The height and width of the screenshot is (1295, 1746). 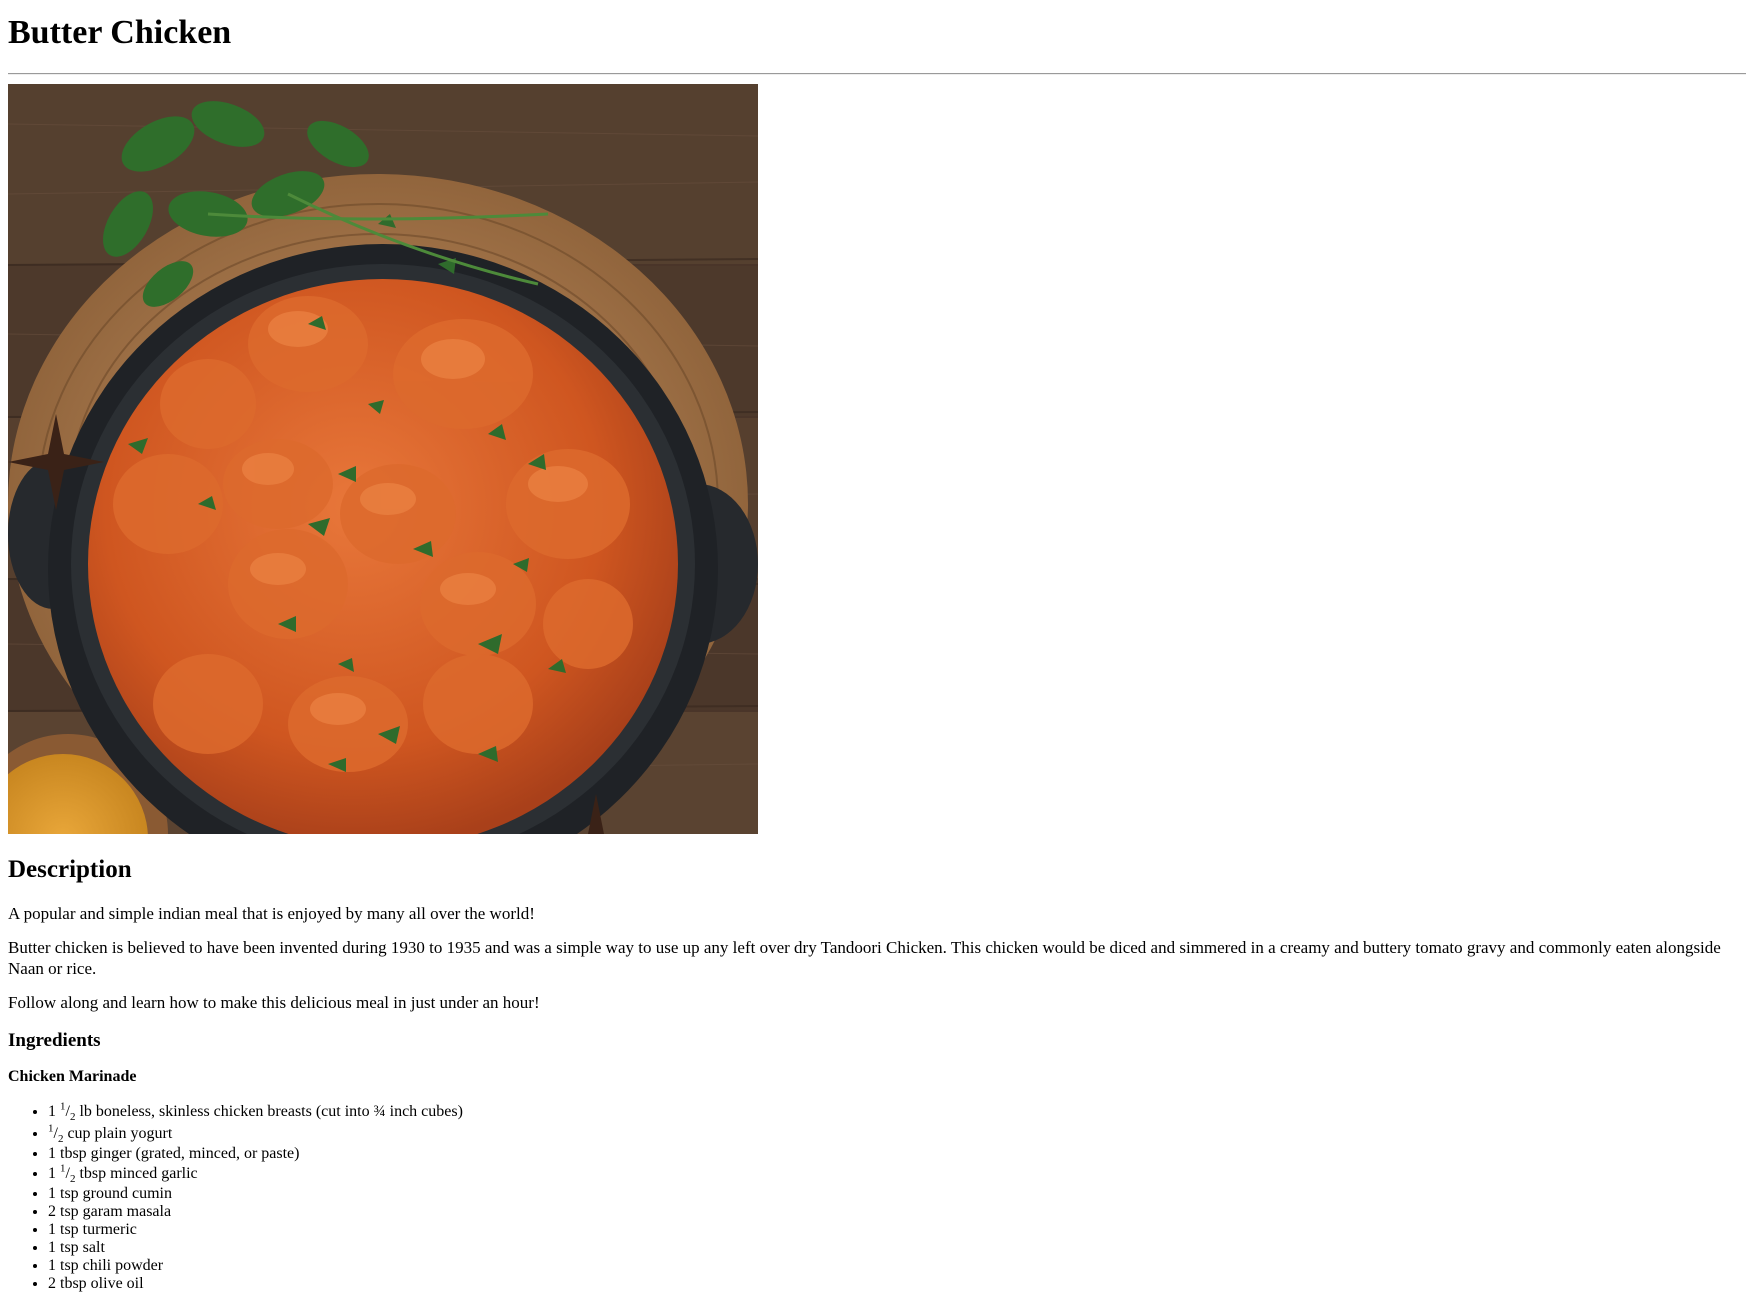 I want to click on ingredient-item: 2 tsp garam masala, so click(x=893, y=1212).